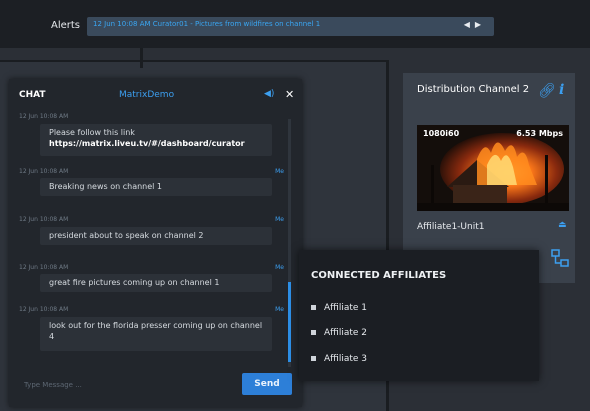 This screenshot has height=411, width=590. I want to click on chat-scrollbar-thumb, so click(289, 322).